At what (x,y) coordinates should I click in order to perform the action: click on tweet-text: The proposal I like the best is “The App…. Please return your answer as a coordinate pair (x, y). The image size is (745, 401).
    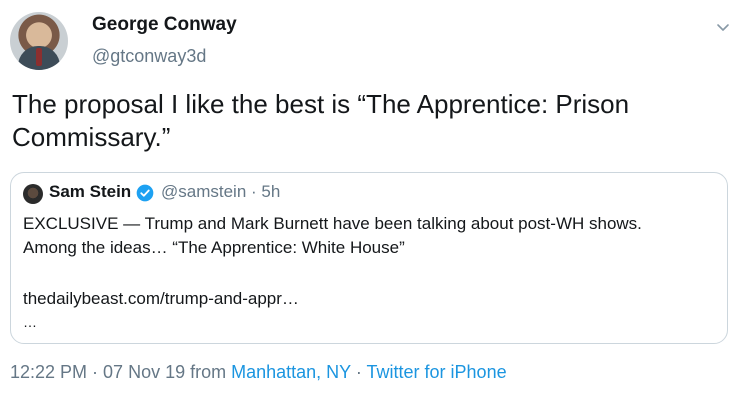
    Looking at the image, I should click on (321, 120).